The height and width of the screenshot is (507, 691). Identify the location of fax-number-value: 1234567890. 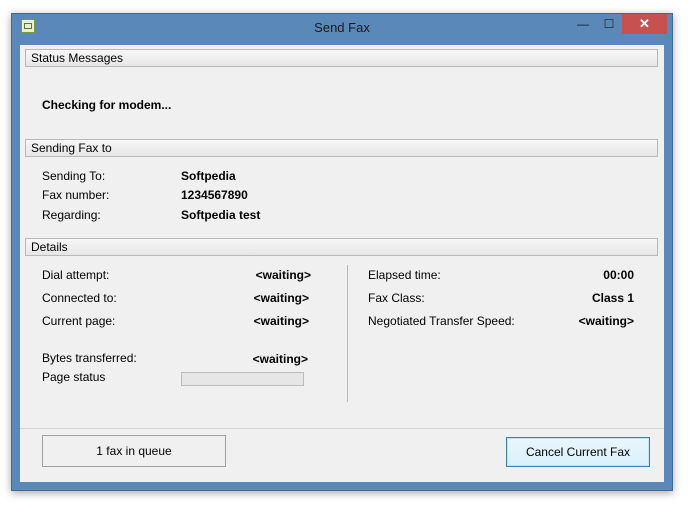
(214, 195).